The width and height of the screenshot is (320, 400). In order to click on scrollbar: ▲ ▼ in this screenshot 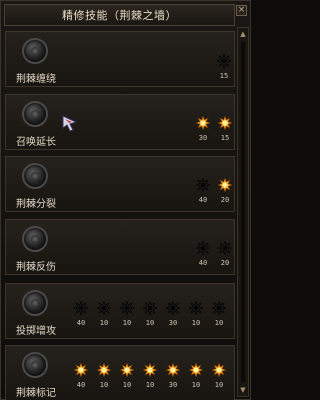, I will do `click(243, 212)`.